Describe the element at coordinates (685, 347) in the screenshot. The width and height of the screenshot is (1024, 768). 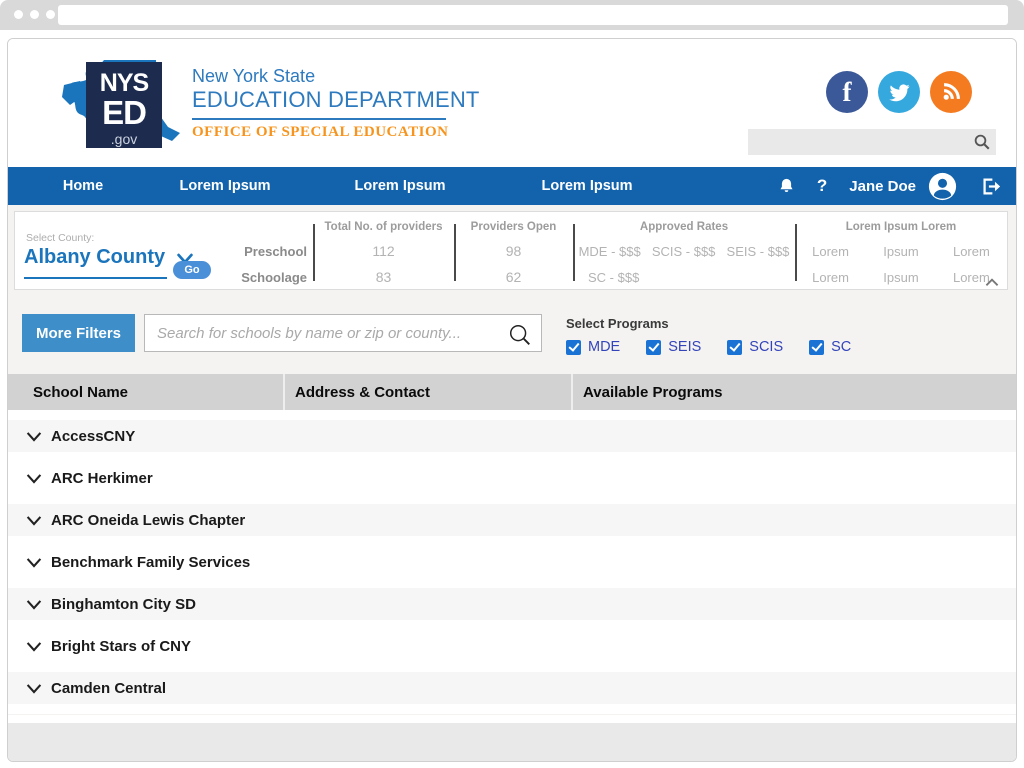
I see `program-label: SEIS` at that location.